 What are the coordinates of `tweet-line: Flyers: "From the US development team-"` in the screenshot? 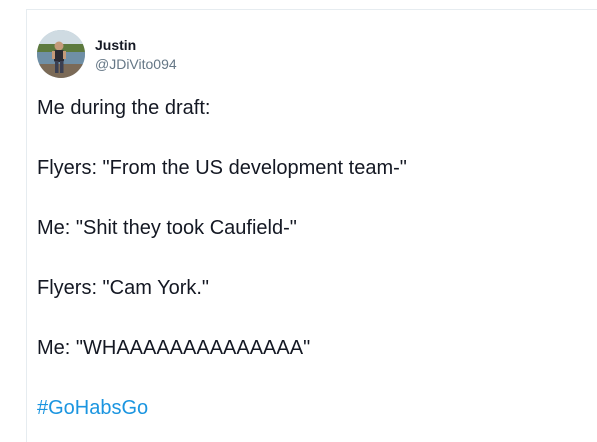 It's located at (222, 168).